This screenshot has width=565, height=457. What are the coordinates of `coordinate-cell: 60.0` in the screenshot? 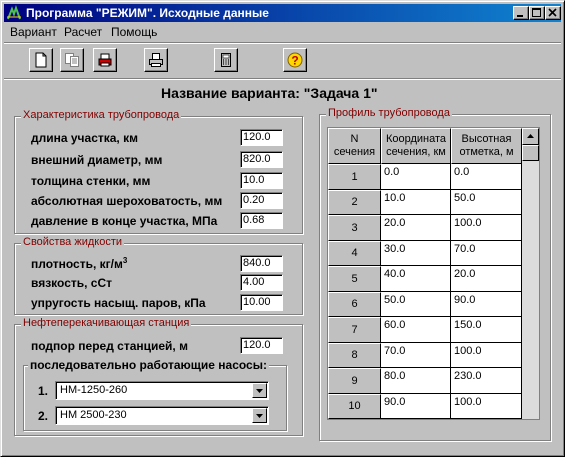 It's located at (416, 330).